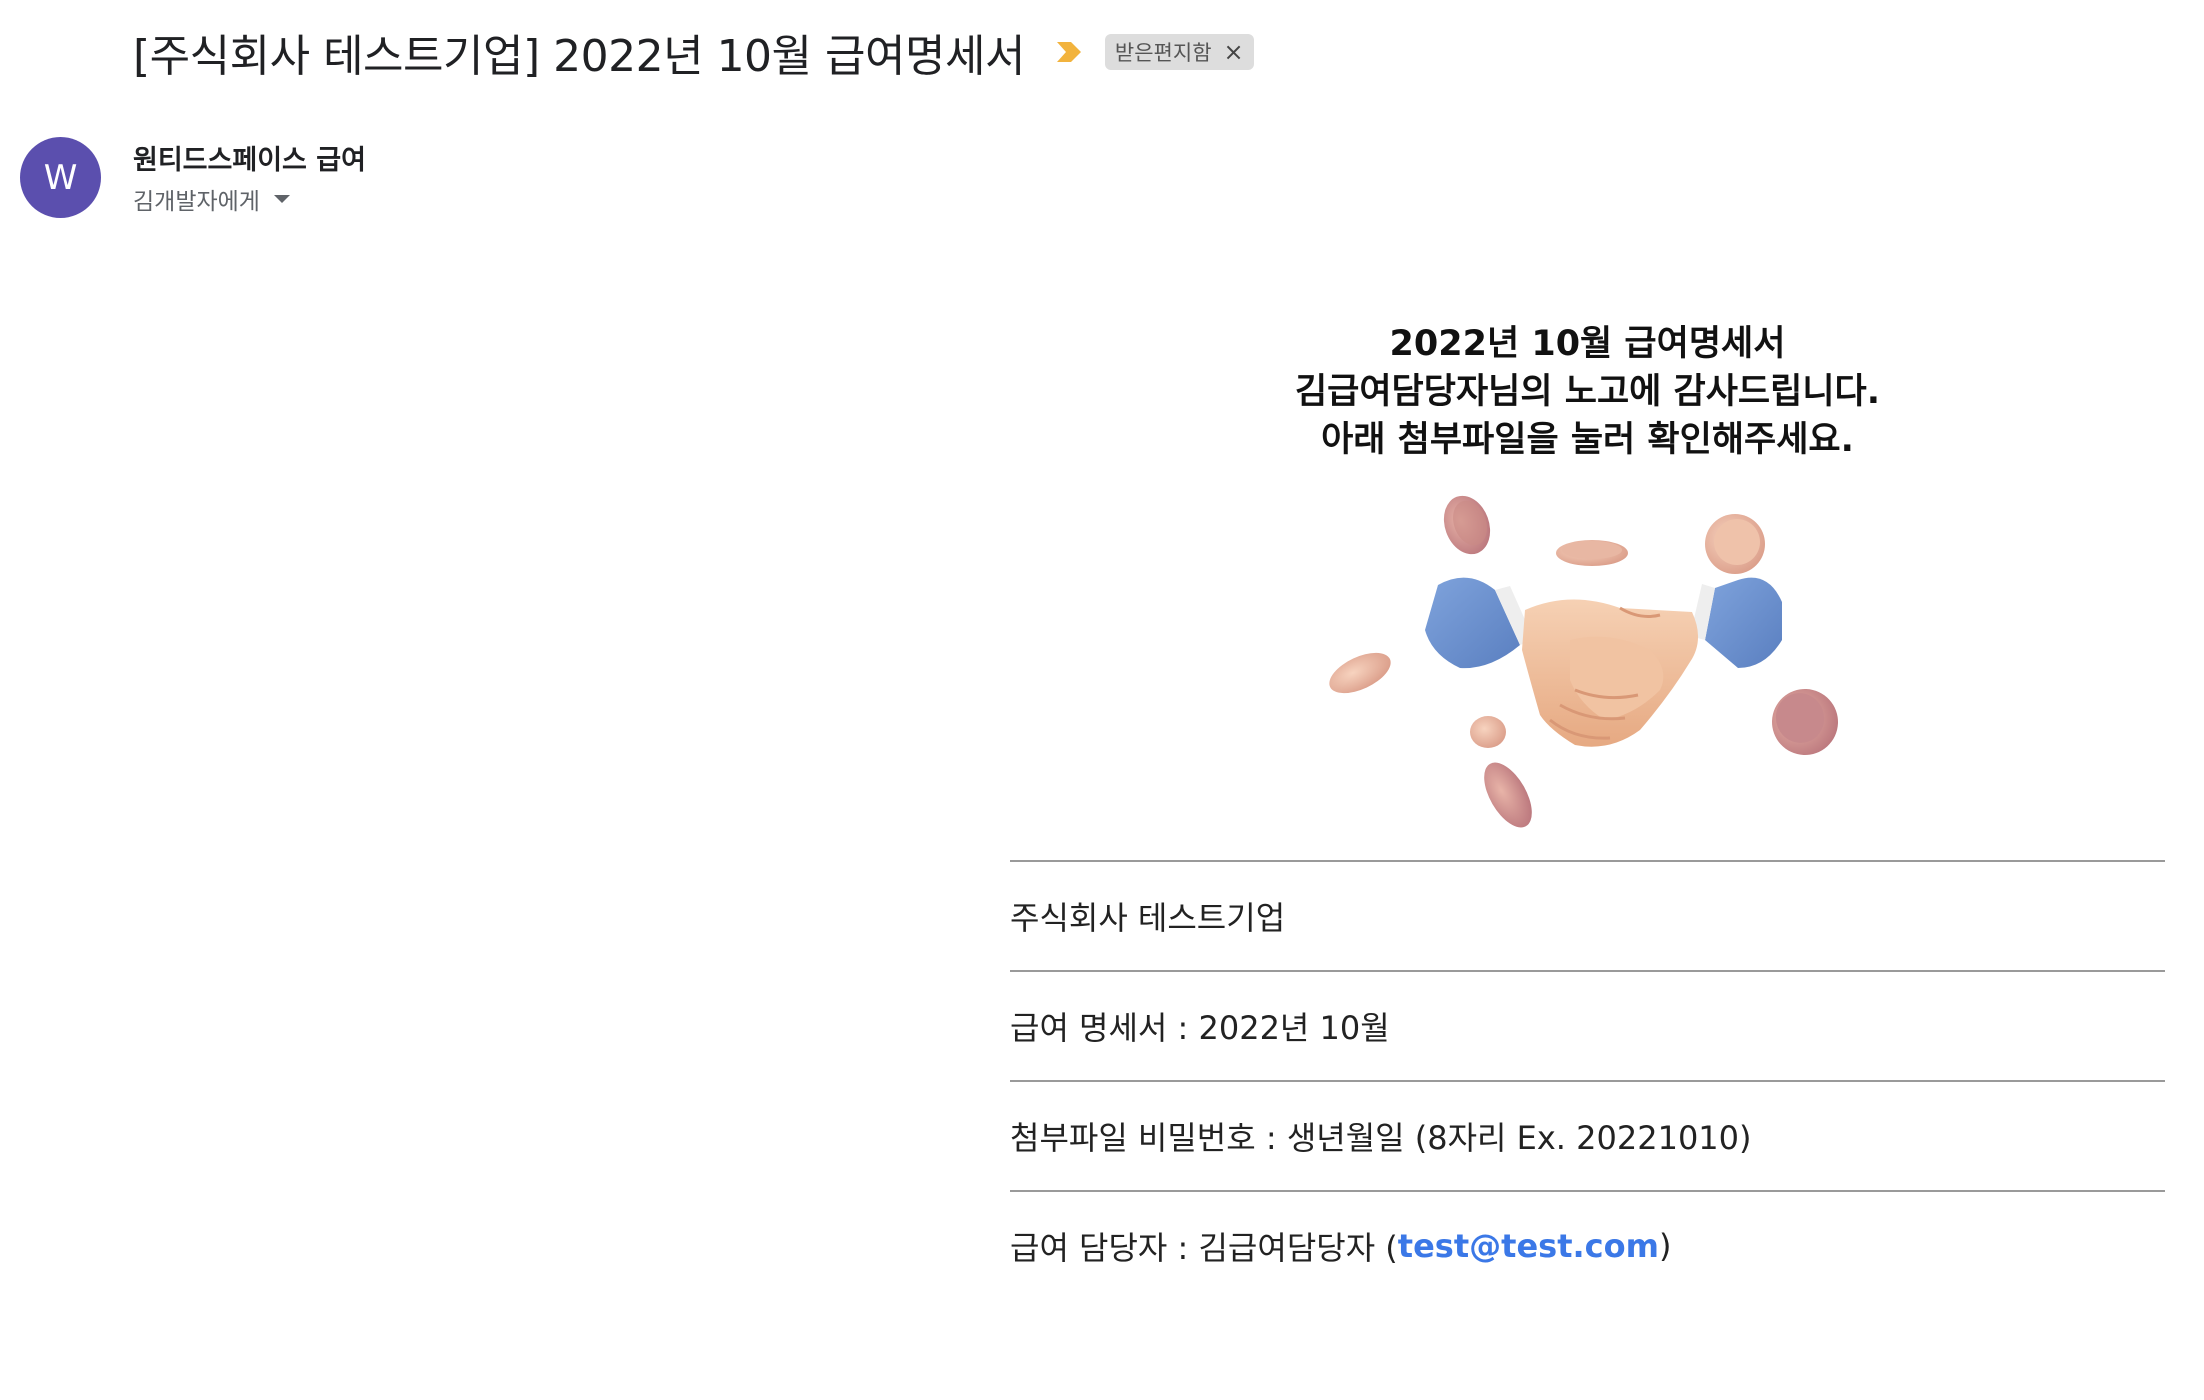 This screenshot has width=2204, height=1400. I want to click on heading-line-instruction: 아래 첨부파일을 눌러 확인해주세요., so click(1587, 440).